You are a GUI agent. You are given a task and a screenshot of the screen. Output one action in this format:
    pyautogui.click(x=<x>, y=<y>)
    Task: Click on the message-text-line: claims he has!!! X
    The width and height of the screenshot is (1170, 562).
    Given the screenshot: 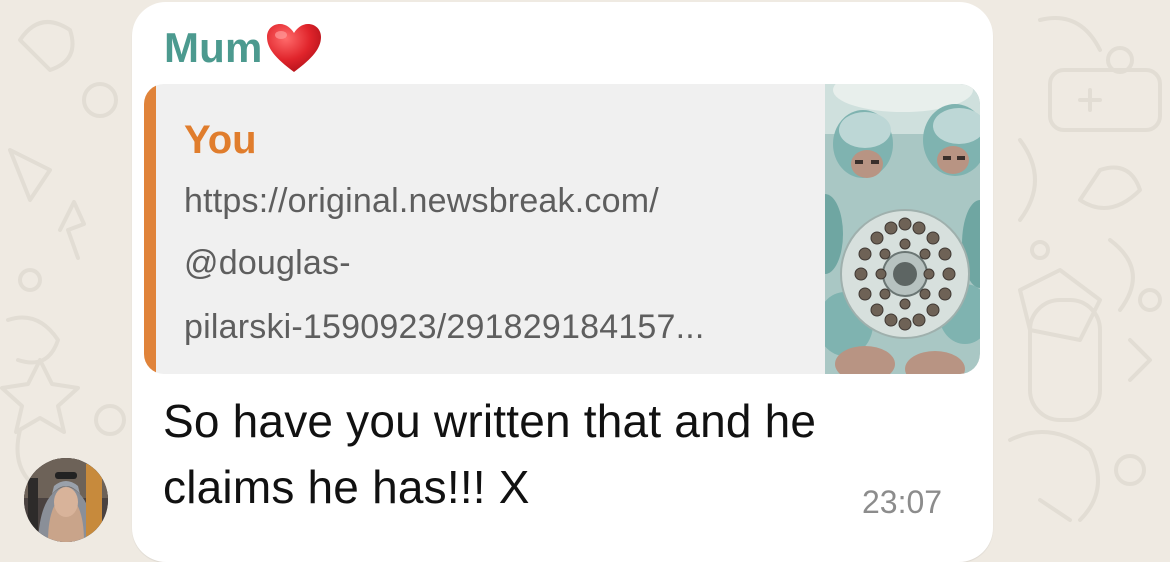 What is the action you would take?
    pyautogui.click(x=346, y=487)
    